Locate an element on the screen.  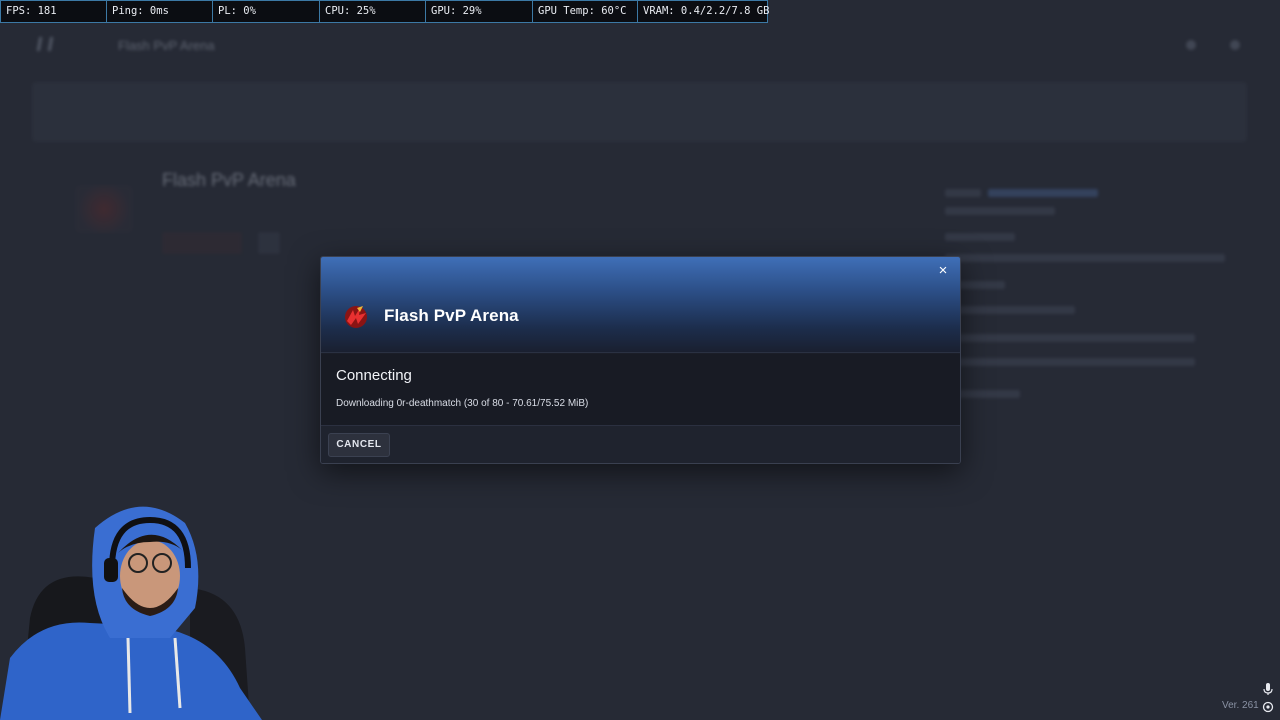
server-logo-icon is located at coordinates (356, 317).